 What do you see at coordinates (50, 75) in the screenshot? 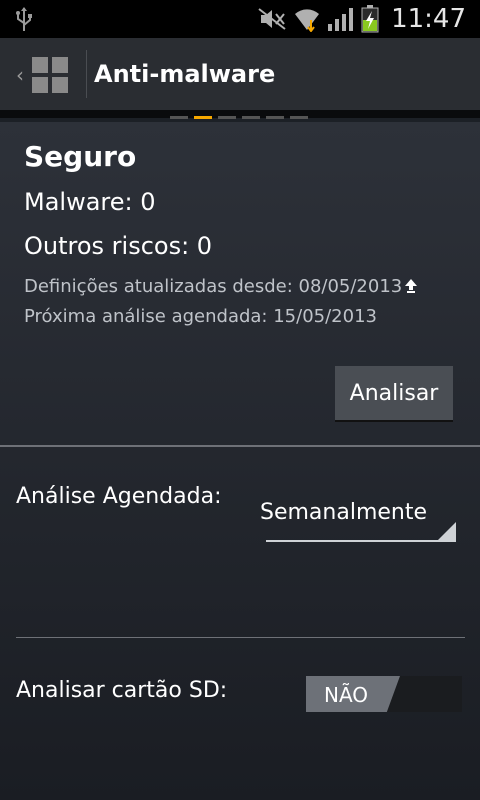
I see `app-grid-icon` at bounding box center [50, 75].